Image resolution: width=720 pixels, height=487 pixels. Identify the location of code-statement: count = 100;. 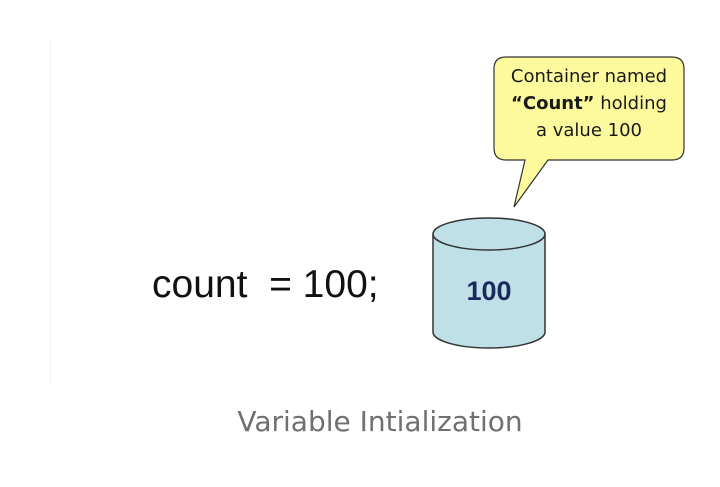
(265, 284).